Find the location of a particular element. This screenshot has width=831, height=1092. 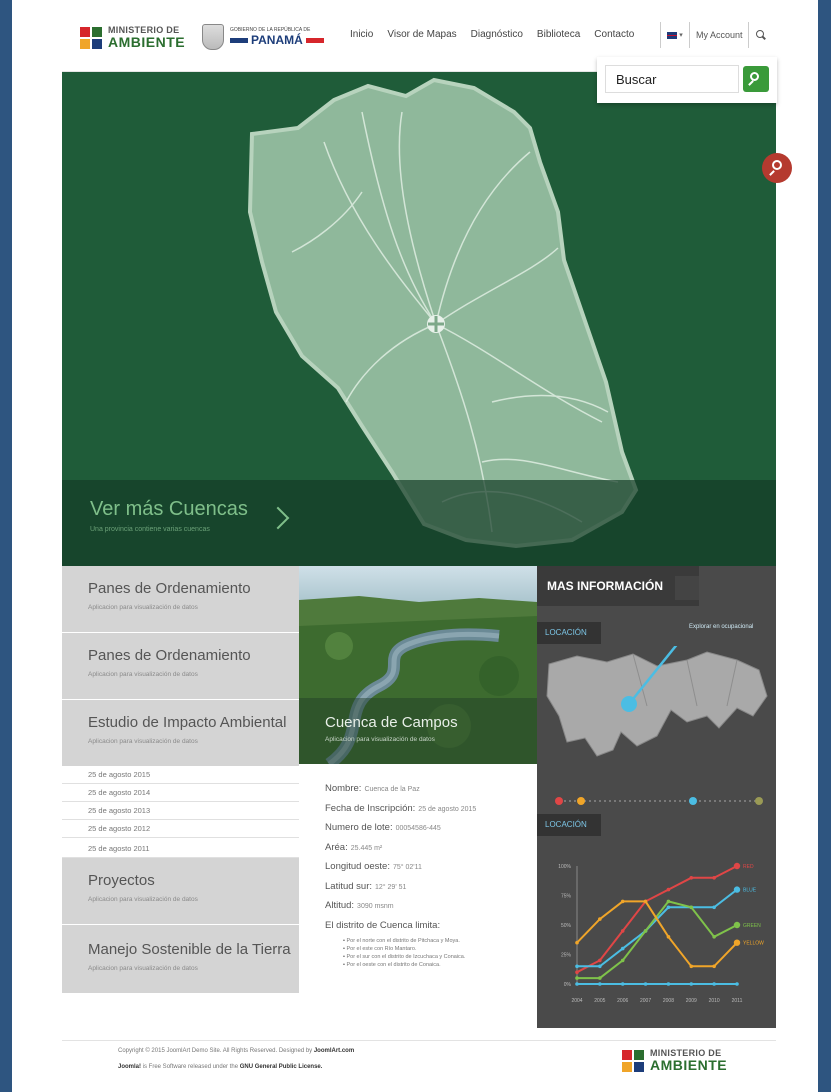

x-tick-label: 2009 is located at coordinates (691, 1001).